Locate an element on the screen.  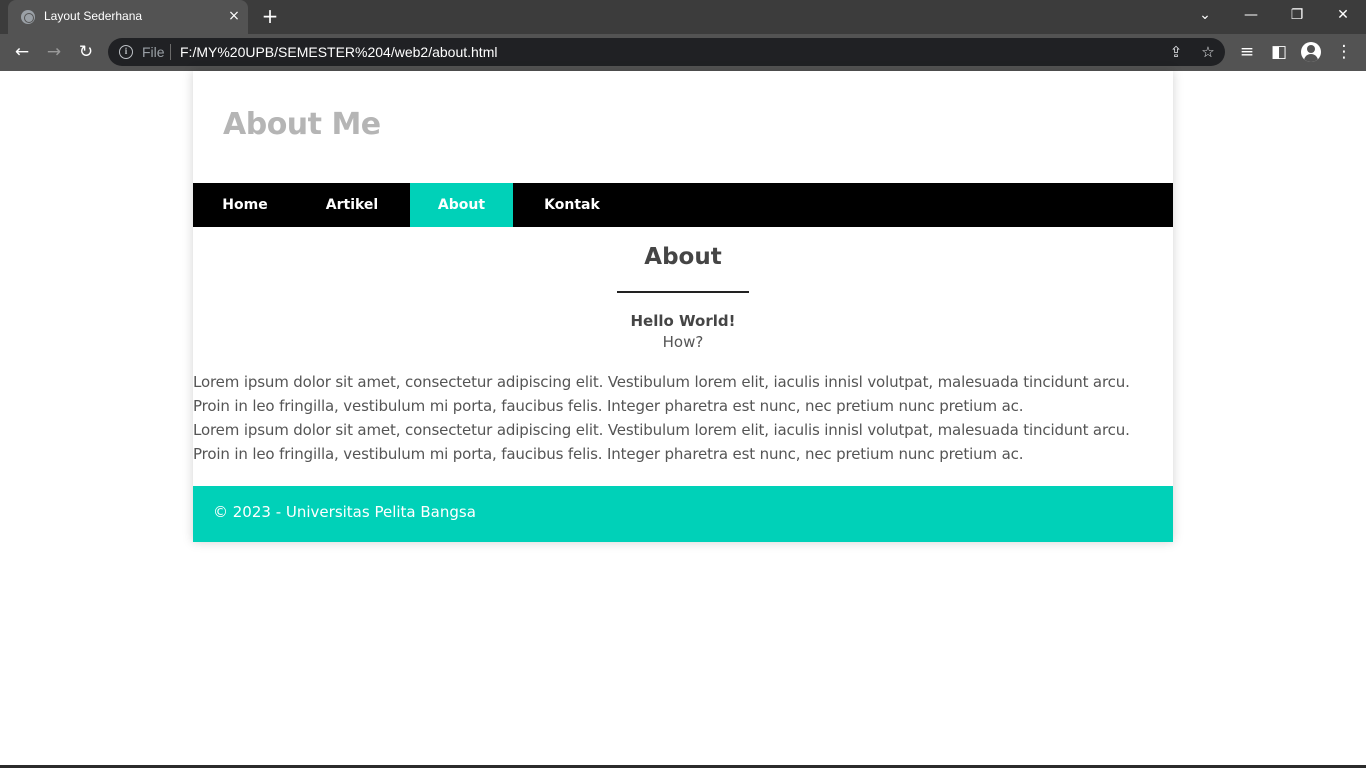
nav-link-artikel: Artikel is located at coordinates (352, 205).